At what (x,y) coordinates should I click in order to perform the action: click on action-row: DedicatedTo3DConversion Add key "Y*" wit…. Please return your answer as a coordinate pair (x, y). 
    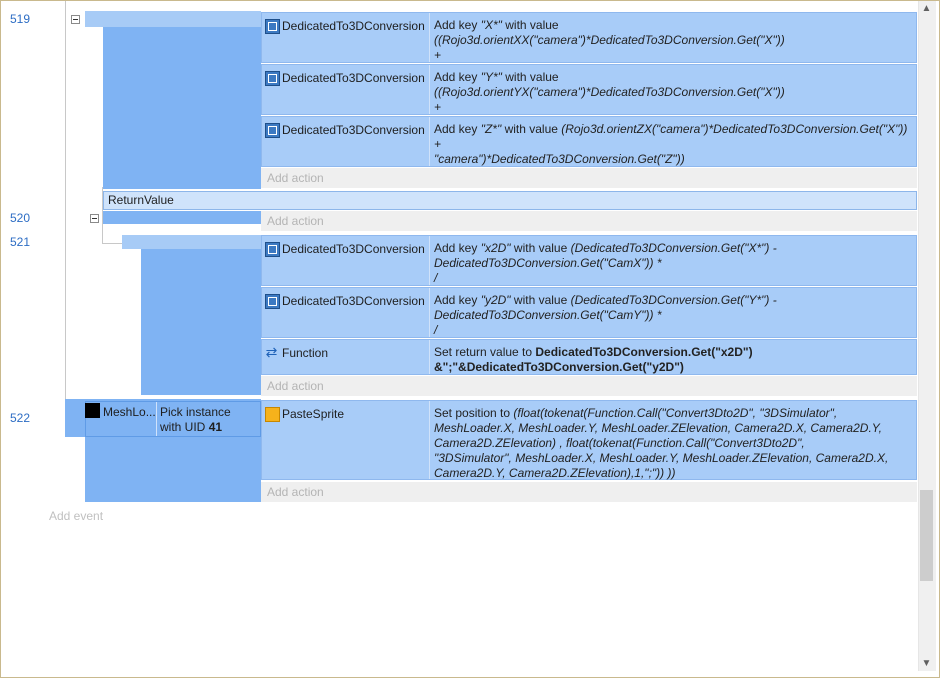
    Looking at the image, I should click on (589, 96).